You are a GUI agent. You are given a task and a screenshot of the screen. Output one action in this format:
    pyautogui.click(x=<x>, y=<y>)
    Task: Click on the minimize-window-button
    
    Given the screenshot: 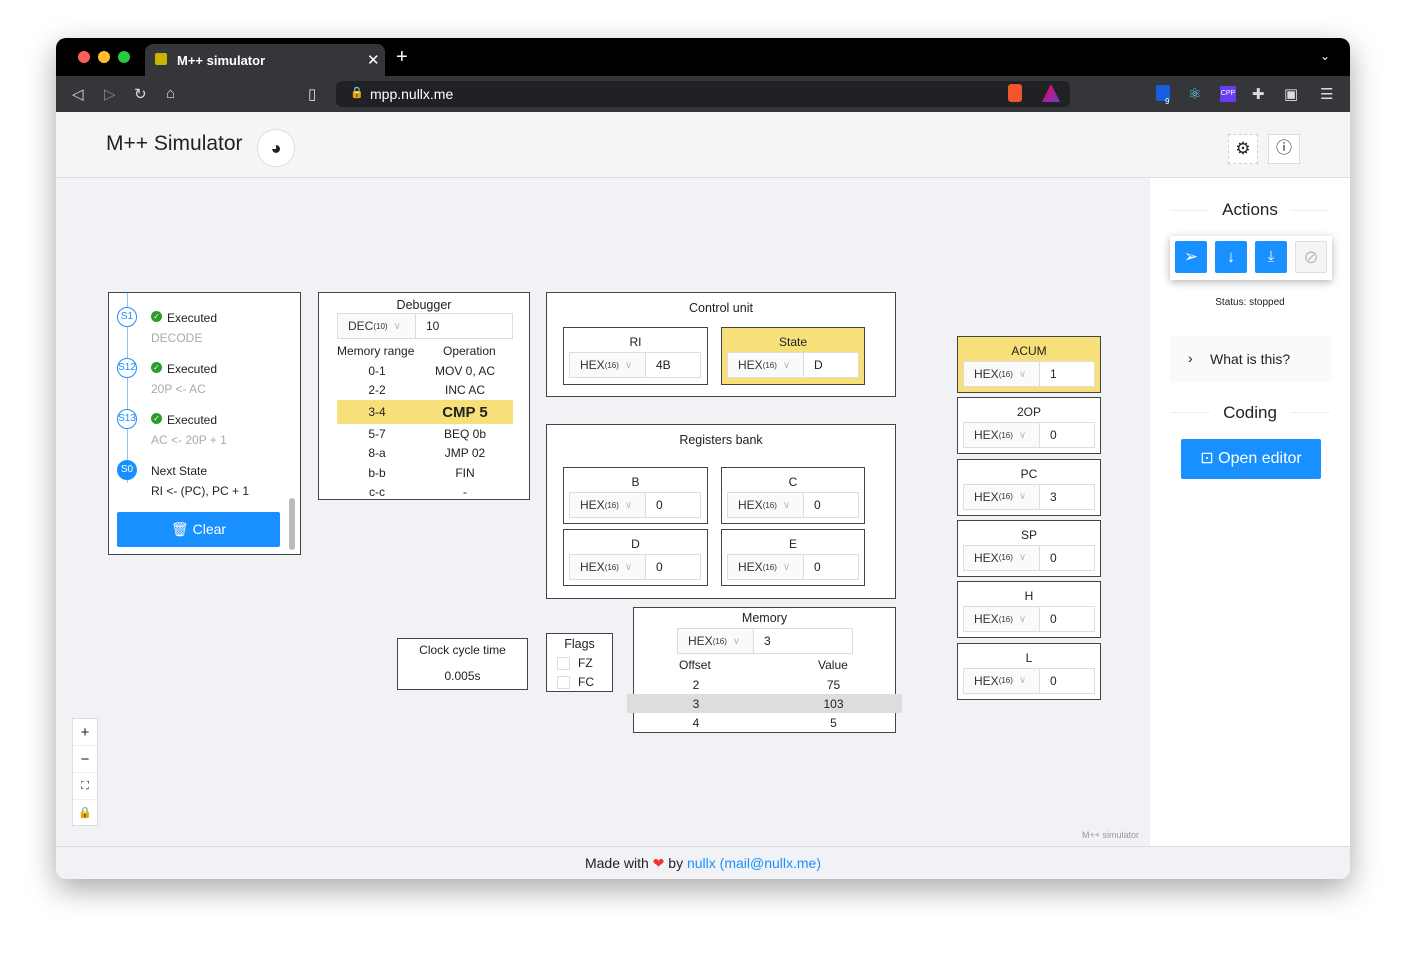 What is the action you would take?
    pyautogui.click(x=104, y=57)
    